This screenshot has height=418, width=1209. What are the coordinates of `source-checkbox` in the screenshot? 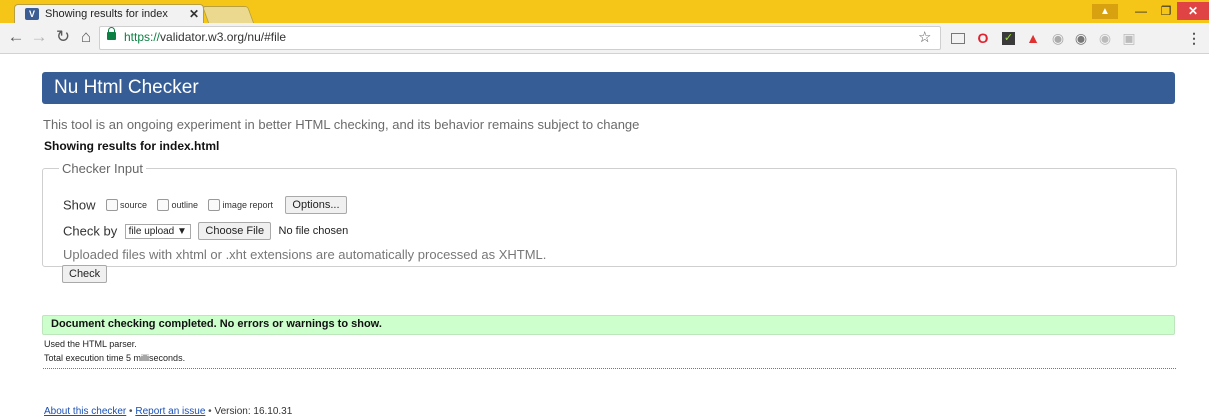 It's located at (111, 205).